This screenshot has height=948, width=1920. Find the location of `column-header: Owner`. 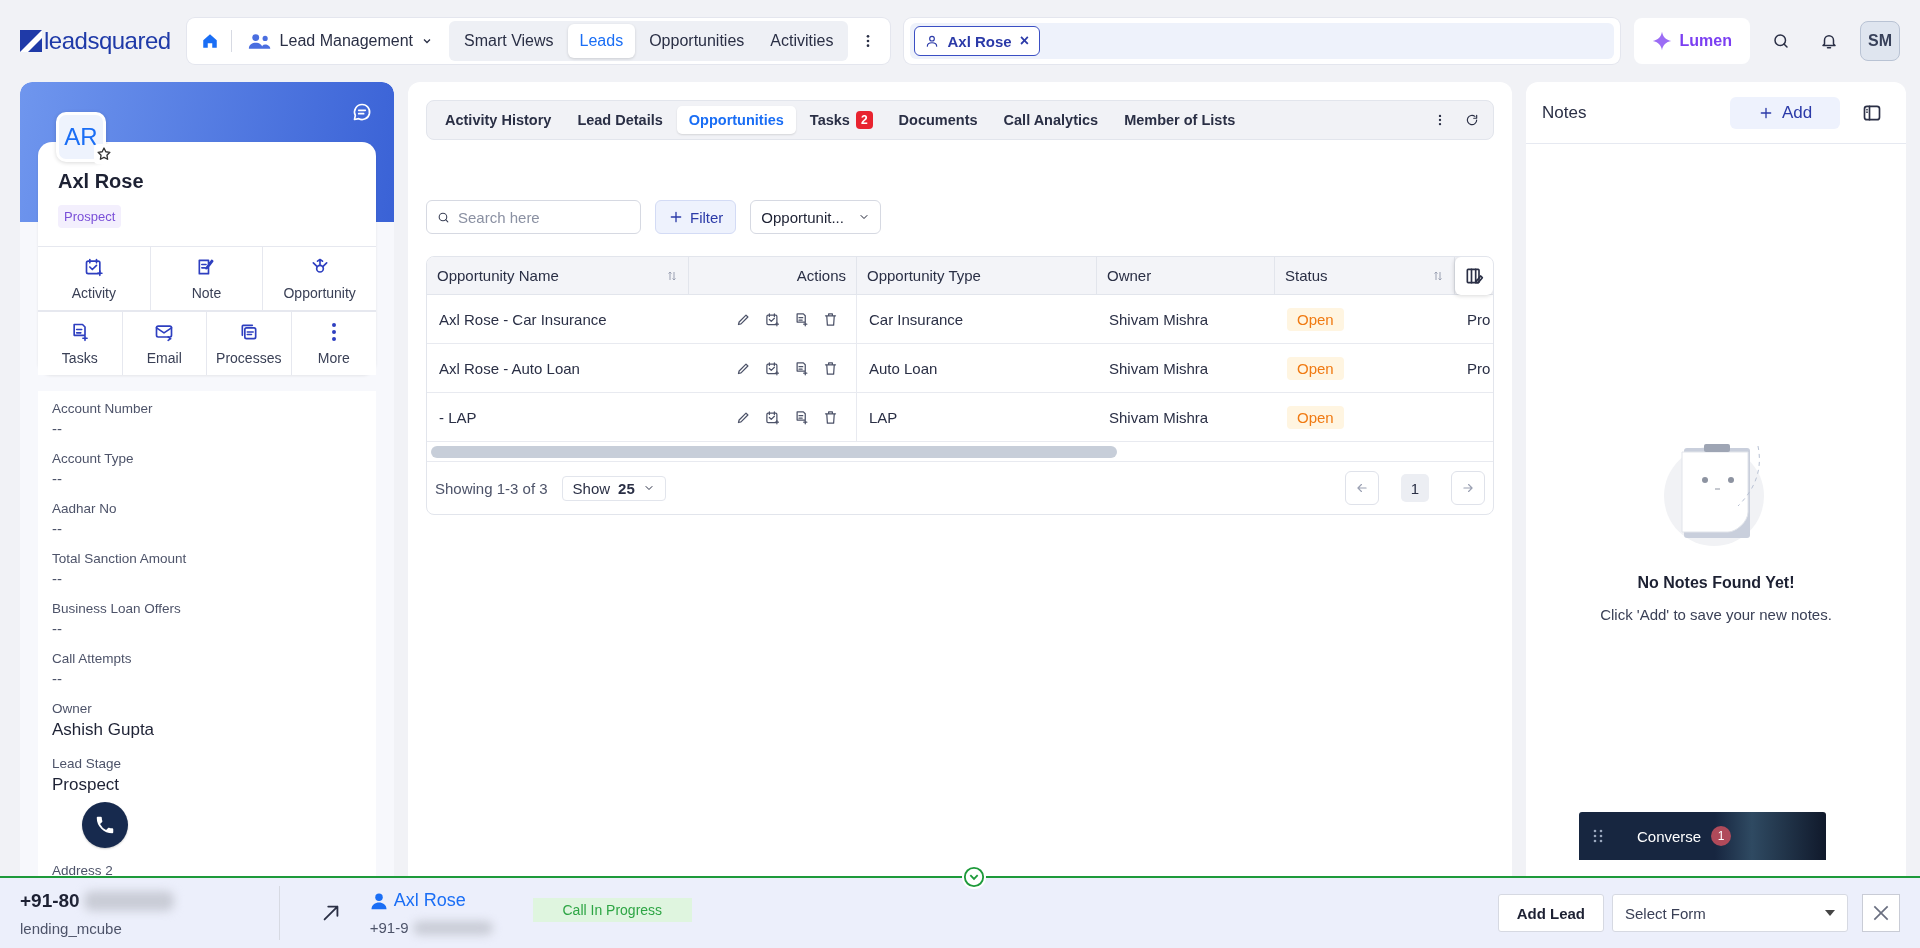

column-header: Owner is located at coordinates (1186, 276).